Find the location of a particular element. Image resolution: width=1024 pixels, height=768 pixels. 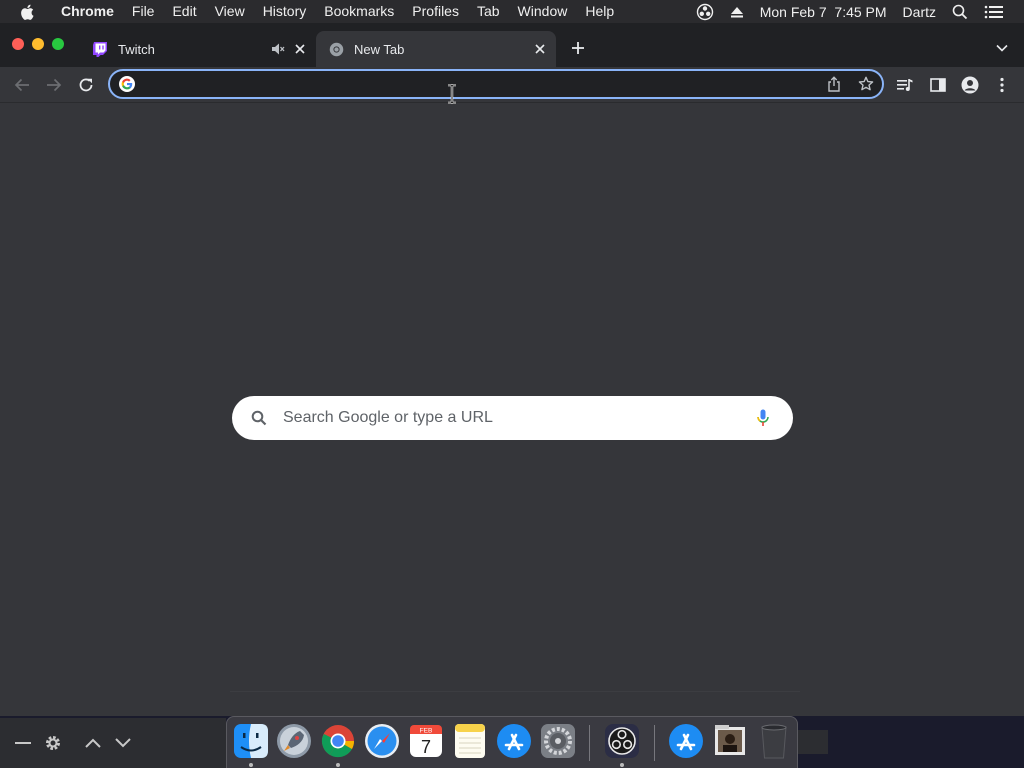

tab-strip: Twitch New Tab is located at coordinates (512, 45).